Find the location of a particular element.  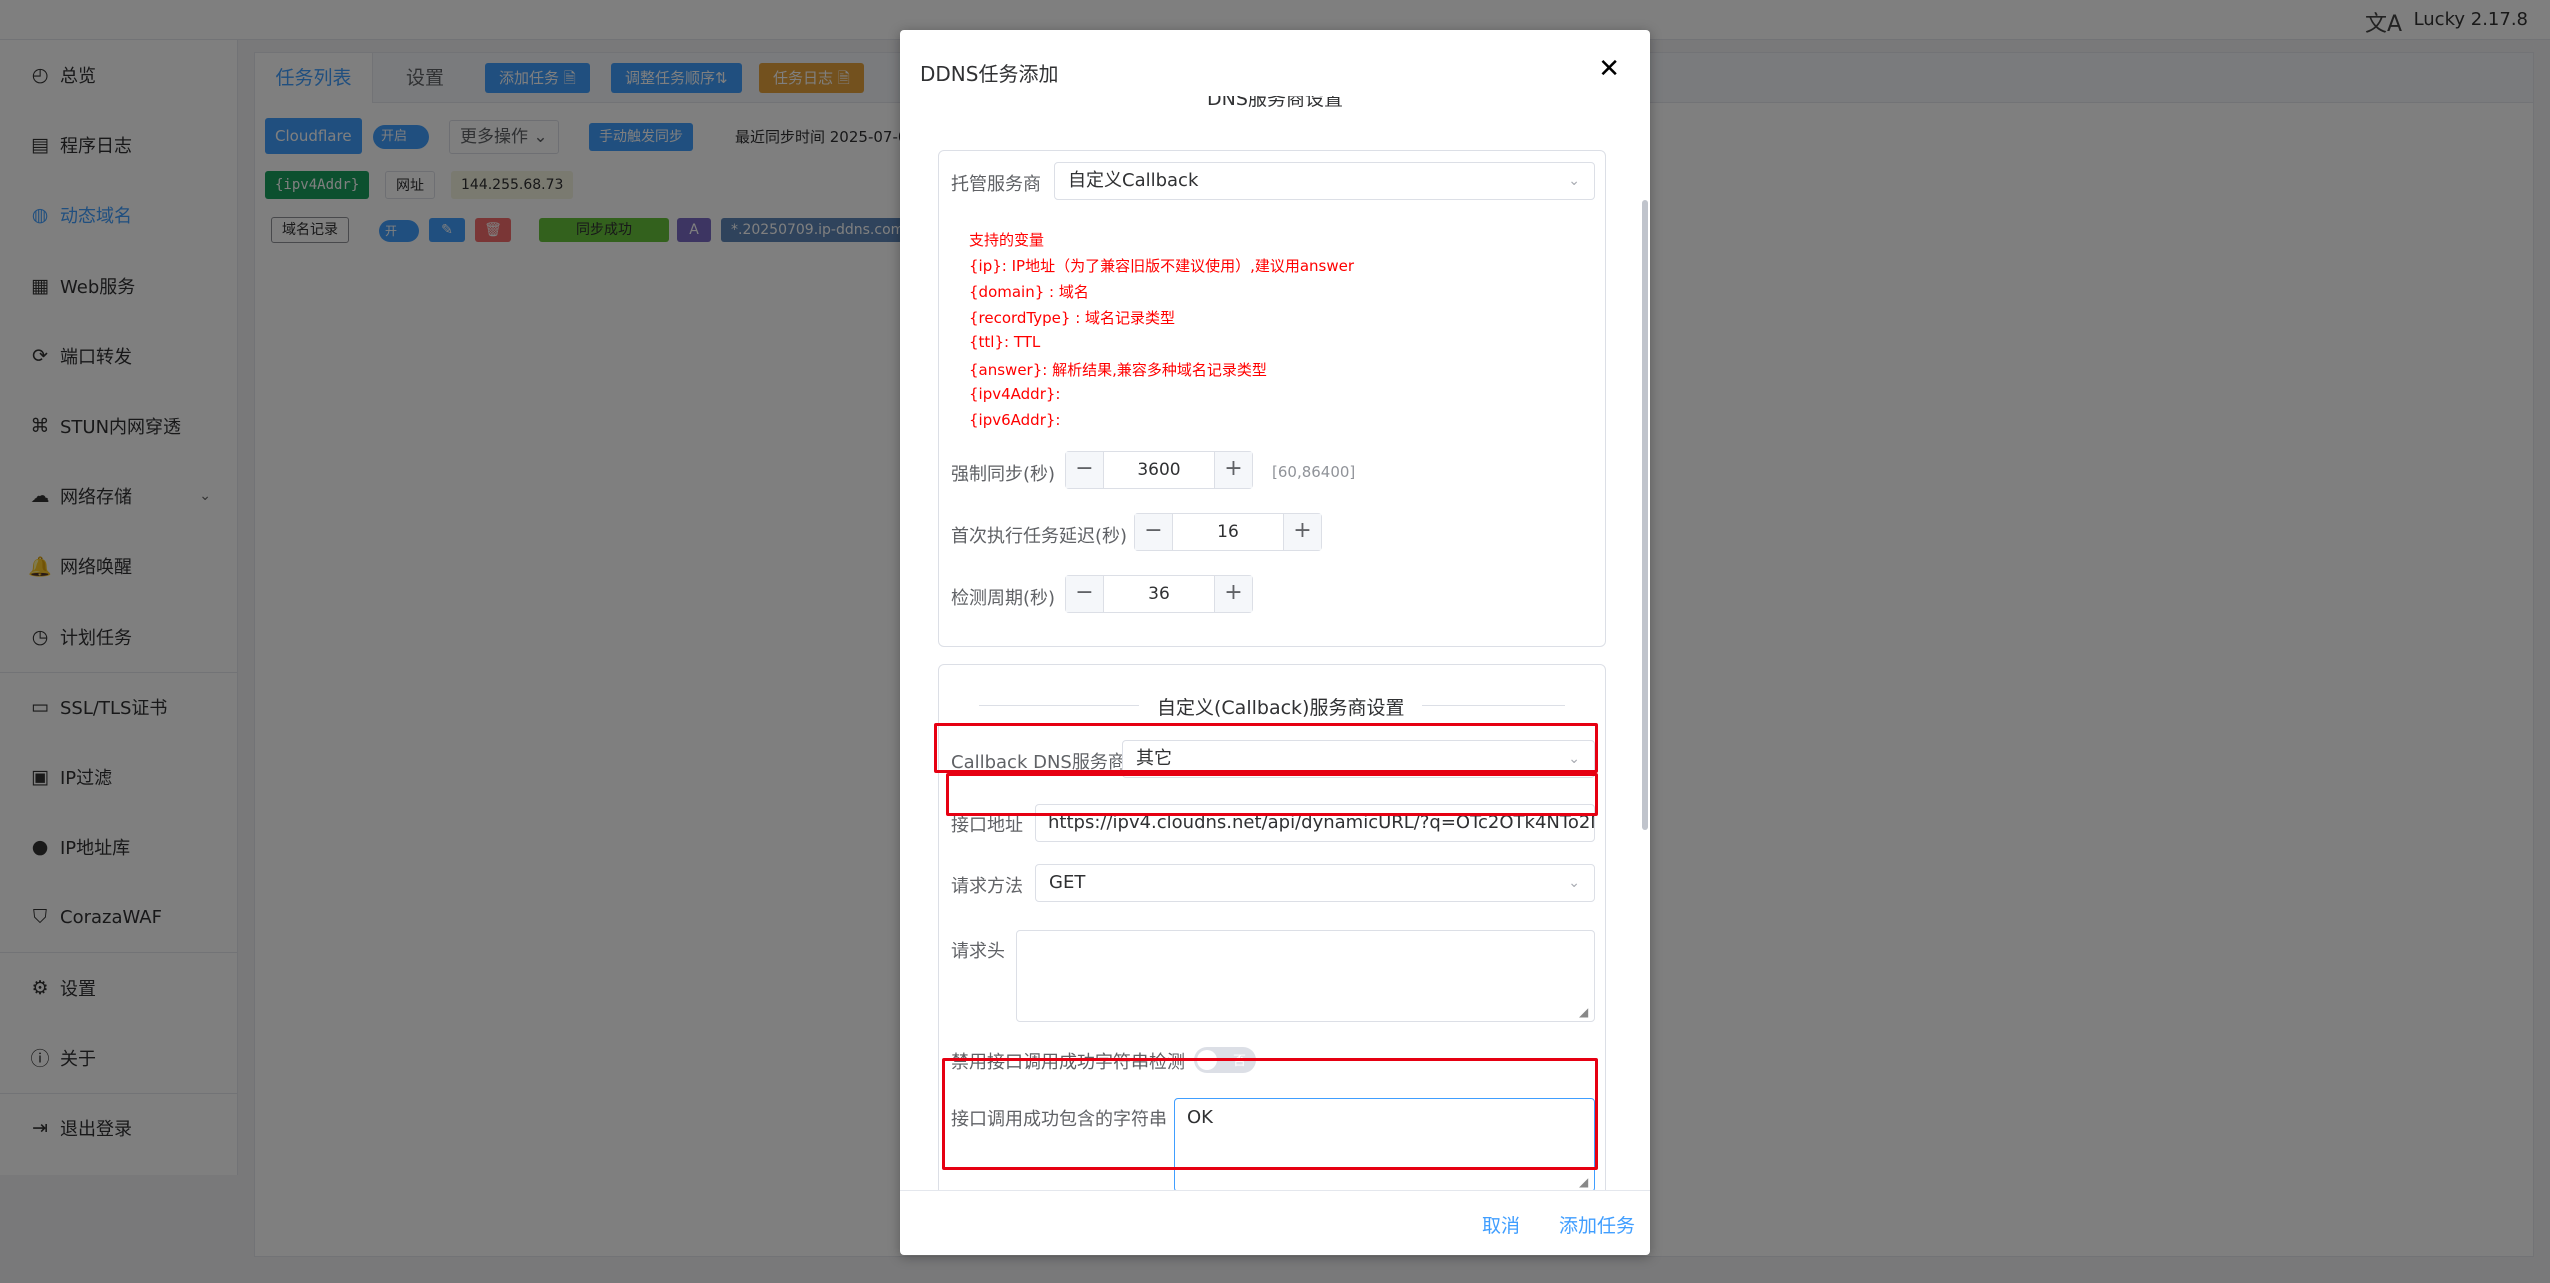

var-line: {domain} : 域名 is located at coordinates (1029, 292).